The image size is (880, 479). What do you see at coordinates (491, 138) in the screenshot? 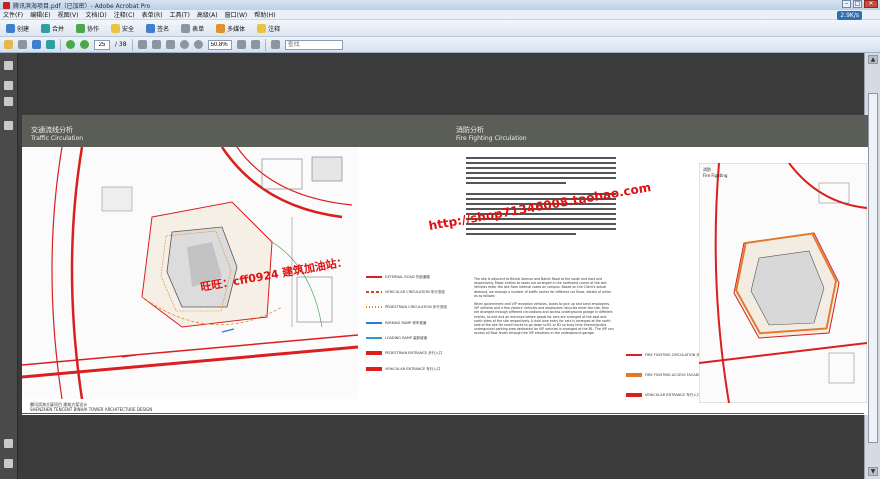
I see `right-title-en: Fire Fighting Circulation` at bounding box center [491, 138].